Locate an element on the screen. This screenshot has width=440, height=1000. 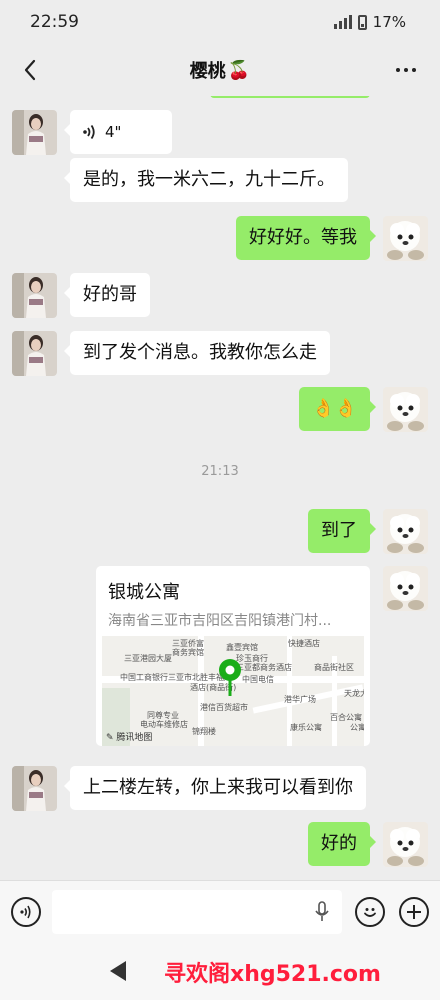
status-time: 22:59 is located at coordinates (54, 22).